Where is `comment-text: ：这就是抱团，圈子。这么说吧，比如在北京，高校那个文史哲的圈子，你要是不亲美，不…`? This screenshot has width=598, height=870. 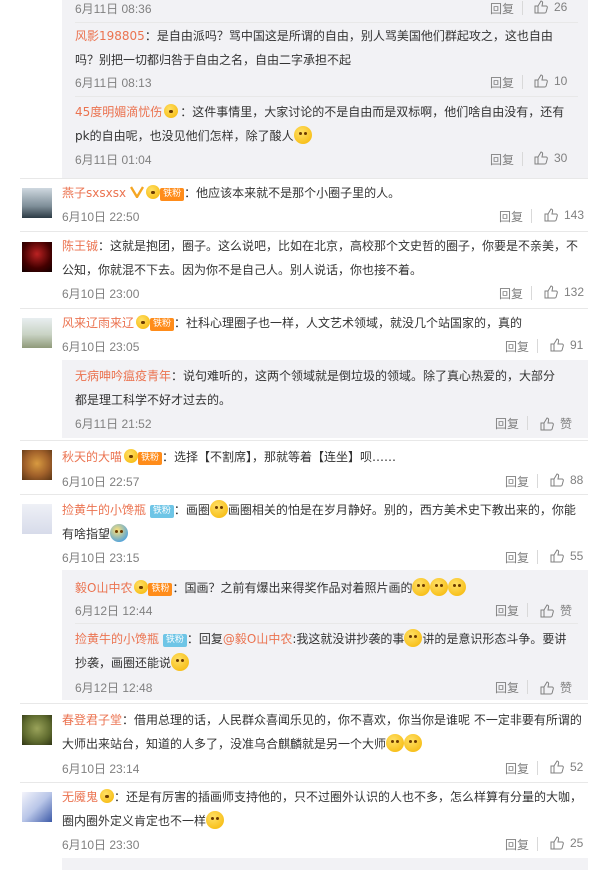 comment-text: ：这就是抱团，圈子。这么说吧，比如在北京，高校那个文史哲的圈子，你要是不亲美，不… is located at coordinates (320, 258).